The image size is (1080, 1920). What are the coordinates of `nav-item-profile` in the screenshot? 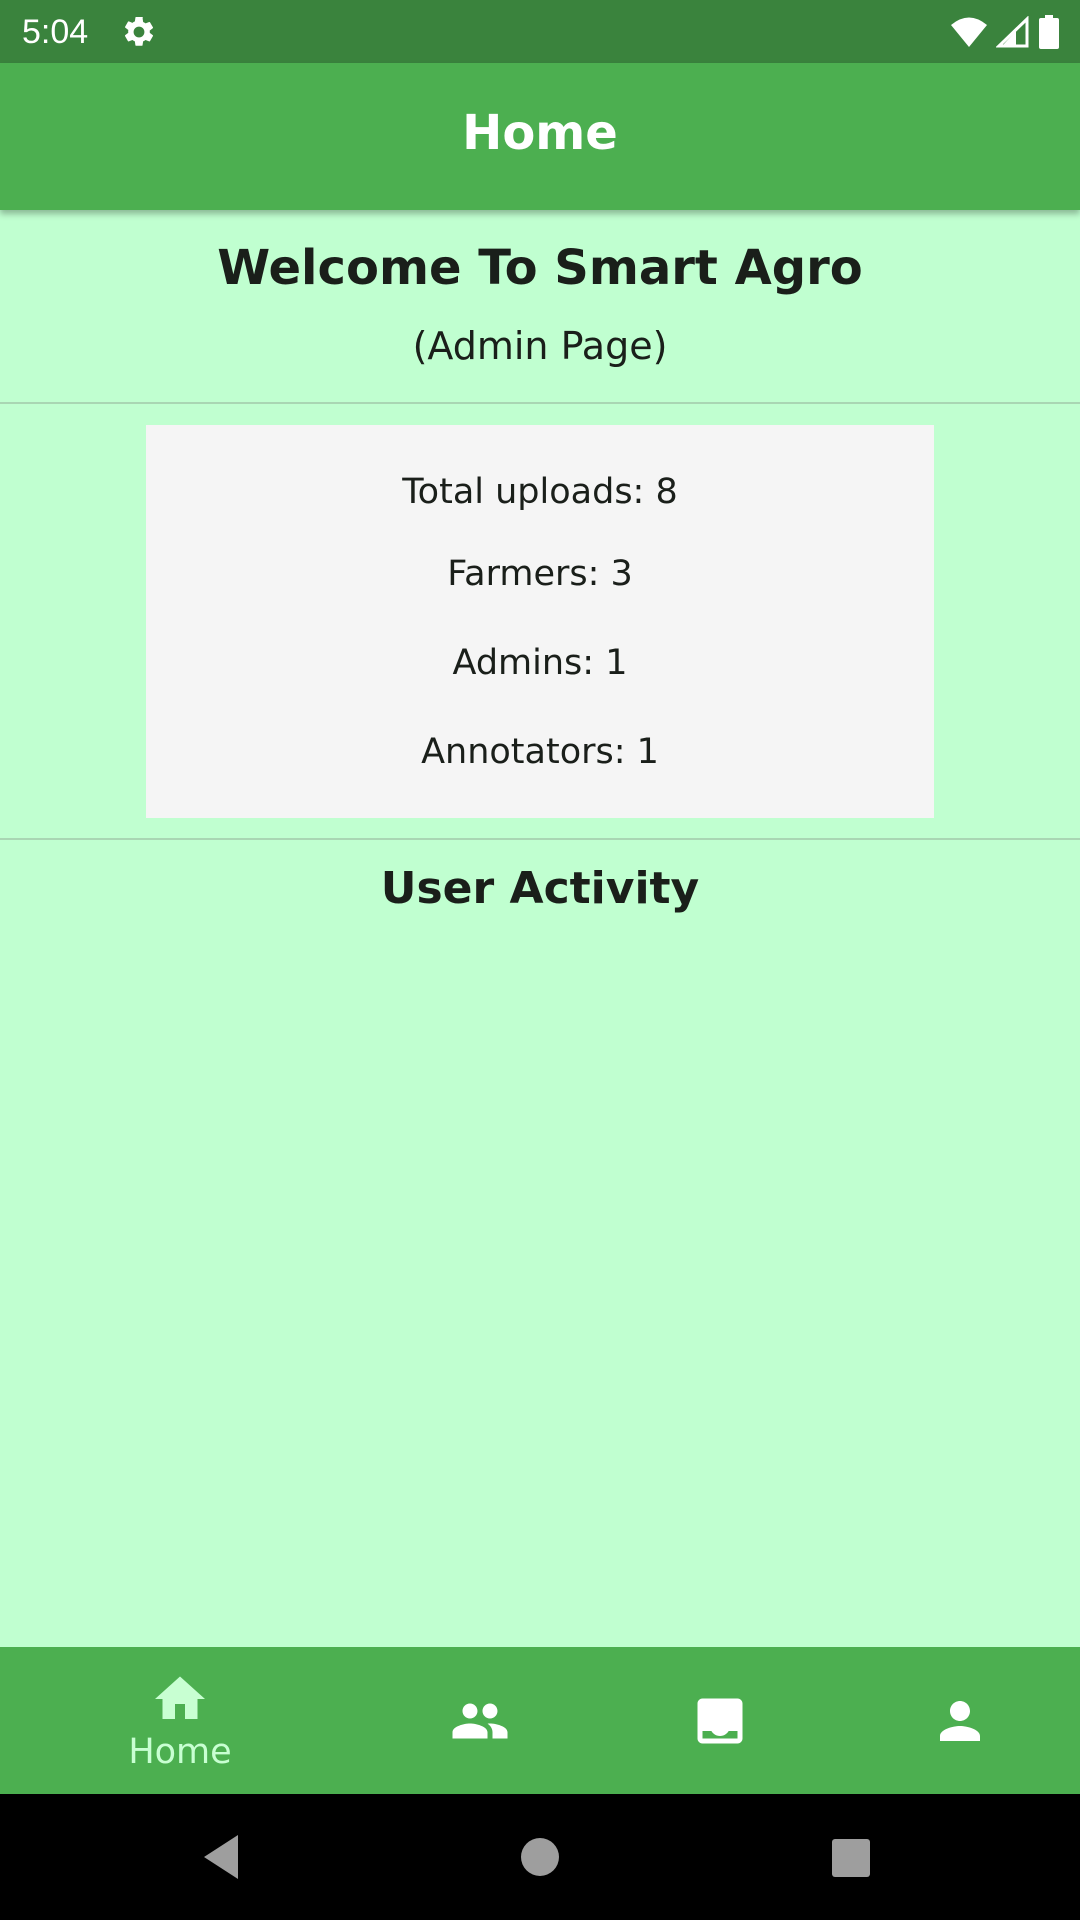 It's located at (960, 1720).